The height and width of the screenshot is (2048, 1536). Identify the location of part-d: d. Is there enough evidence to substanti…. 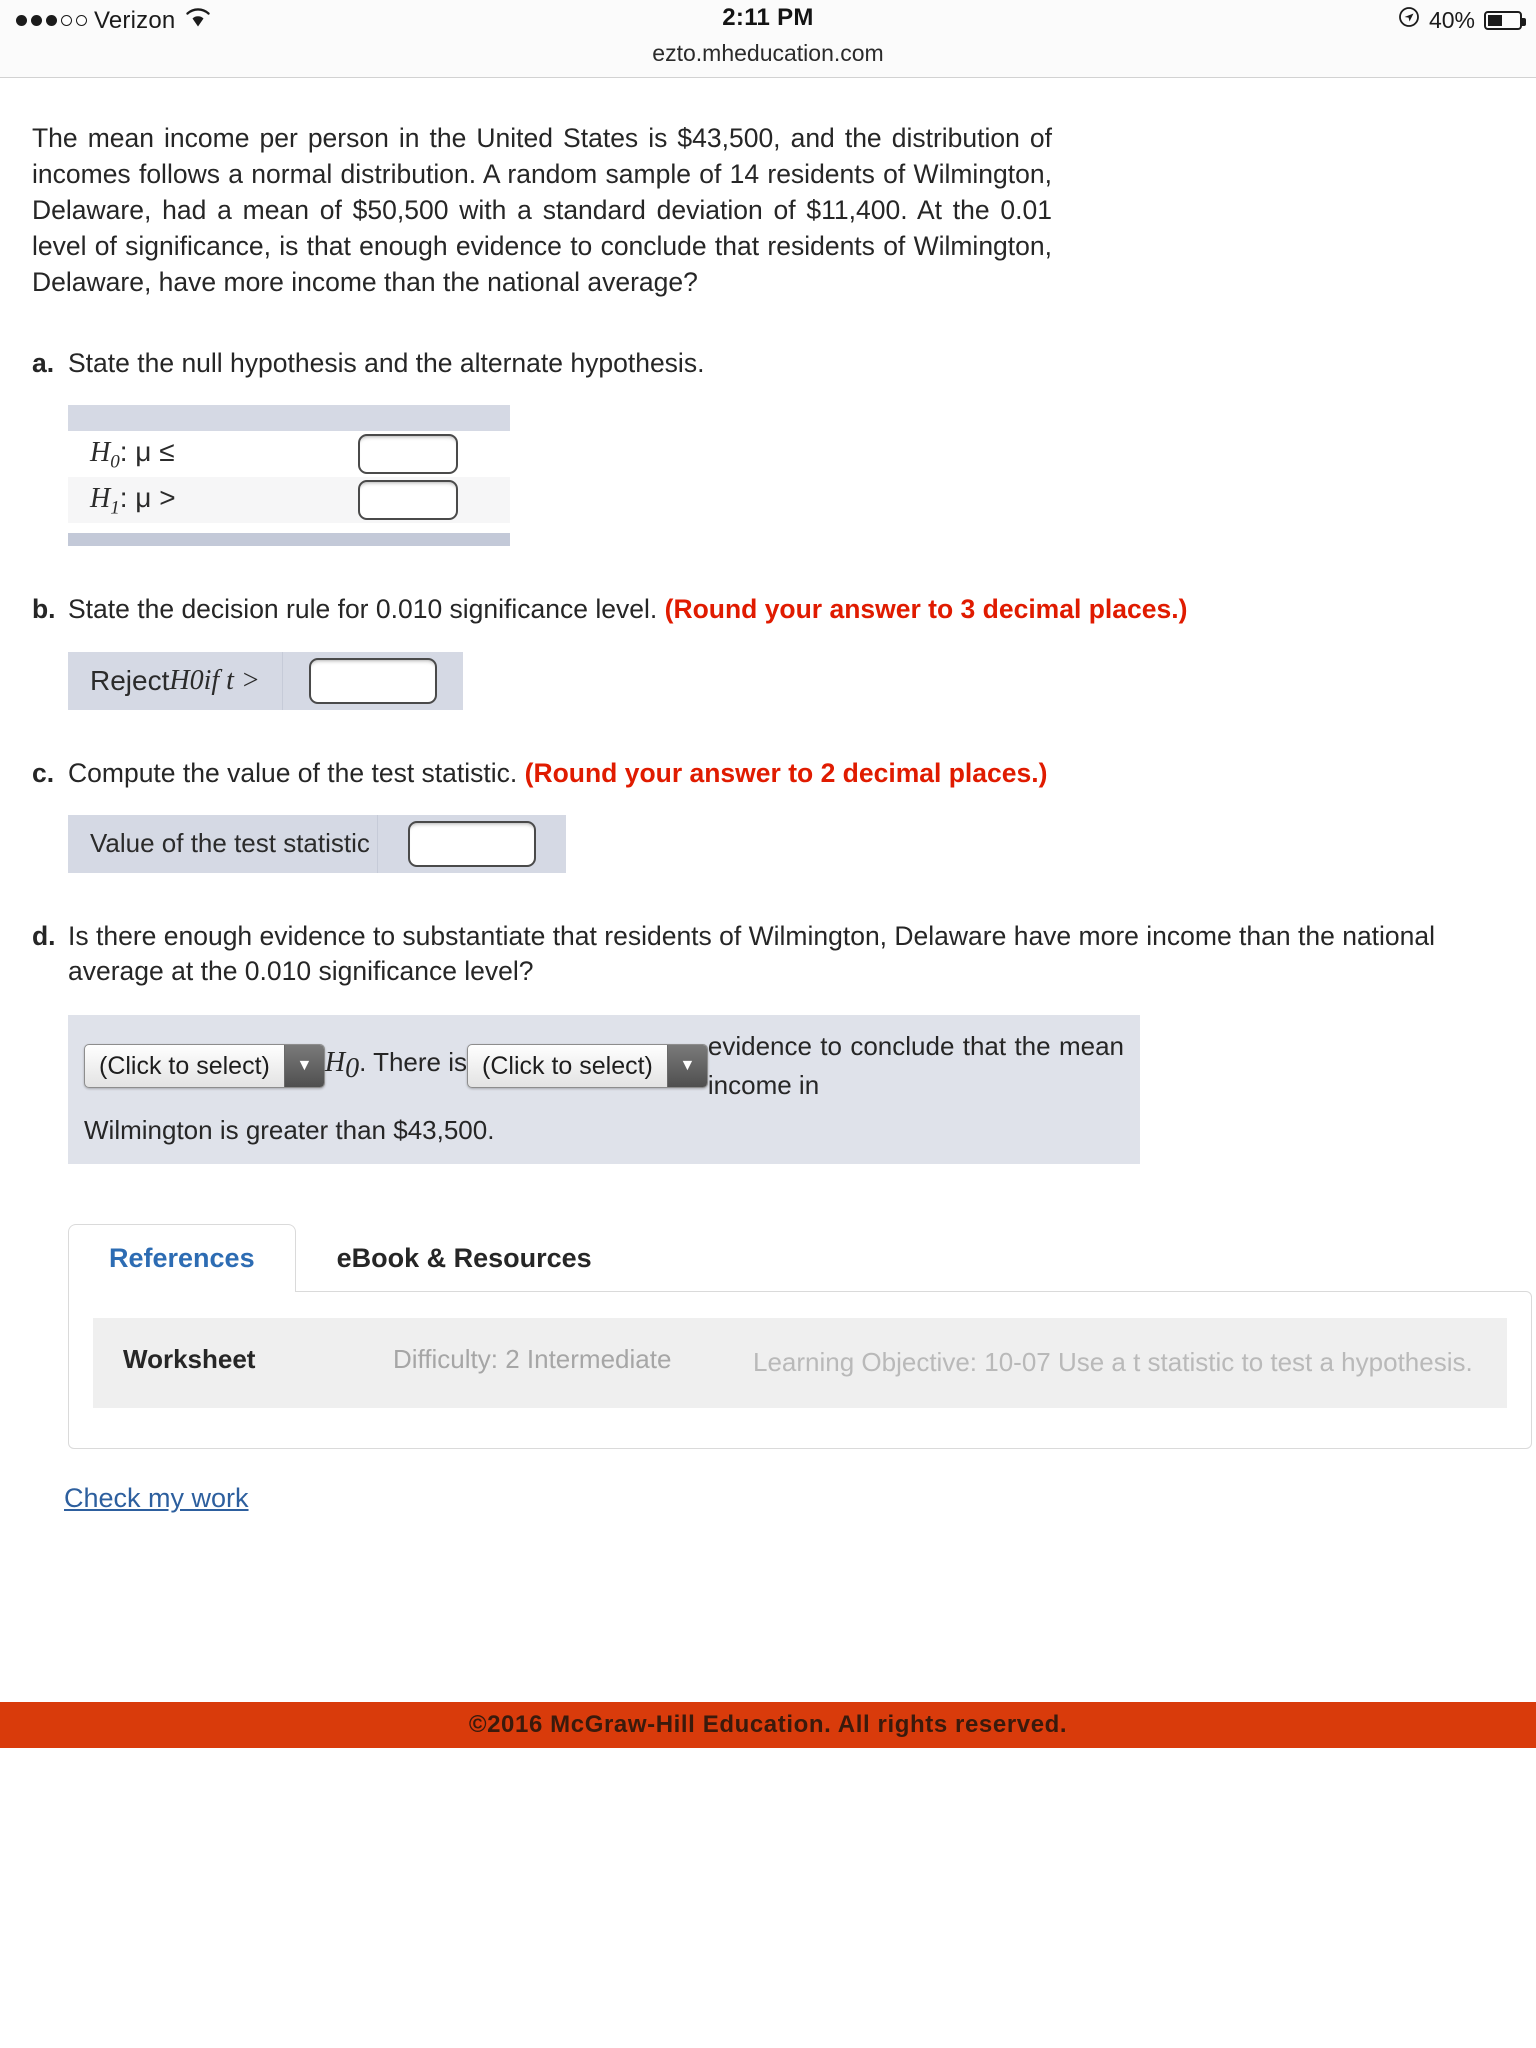
(768, 954).